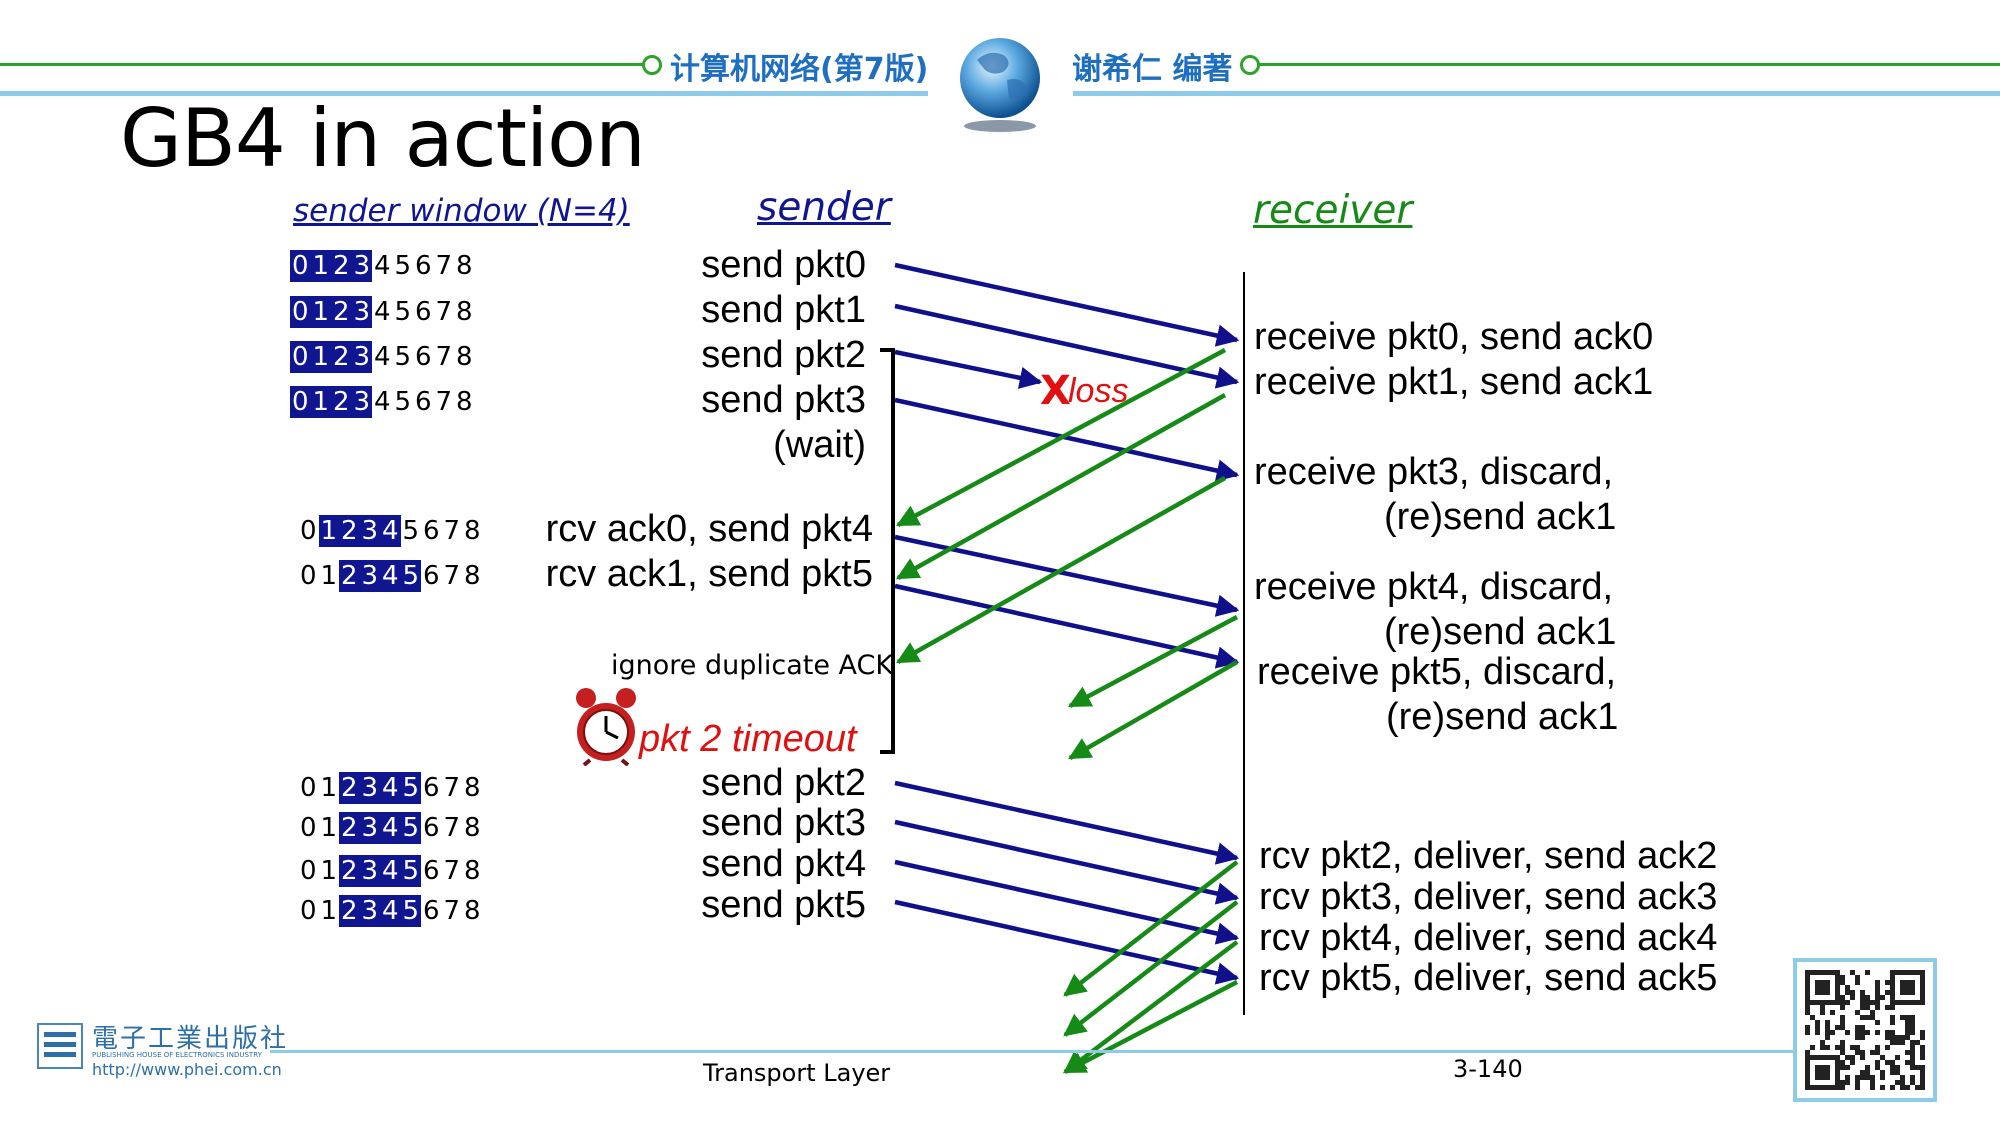 The image size is (2000, 1125). What do you see at coordinates (190, 1039) in the screenshot?
I see `publisher-name-cn: 電子工業出版社` at bounding box center [190, 1039].